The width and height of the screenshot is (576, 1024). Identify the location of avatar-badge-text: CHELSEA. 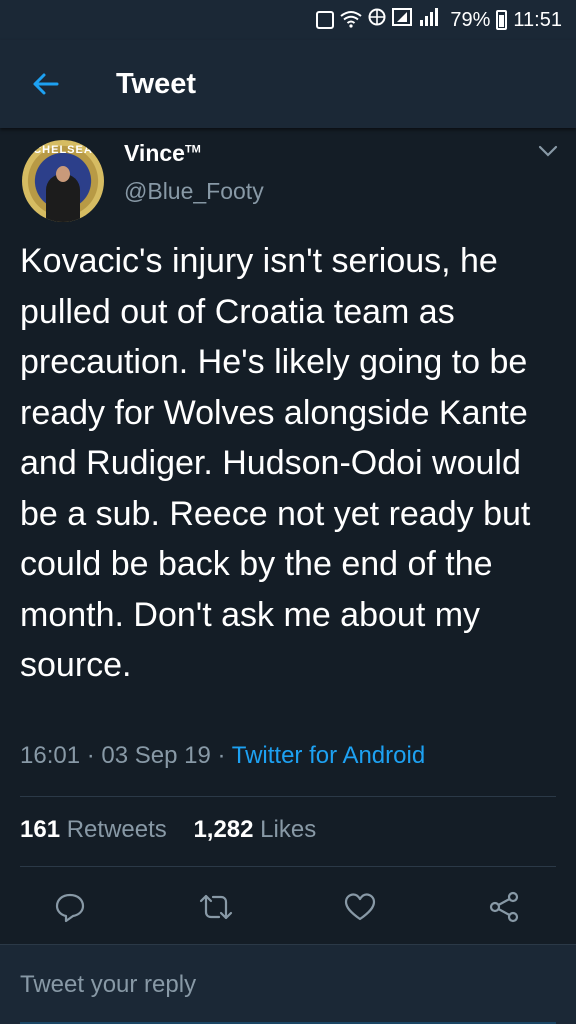
(63, 150).